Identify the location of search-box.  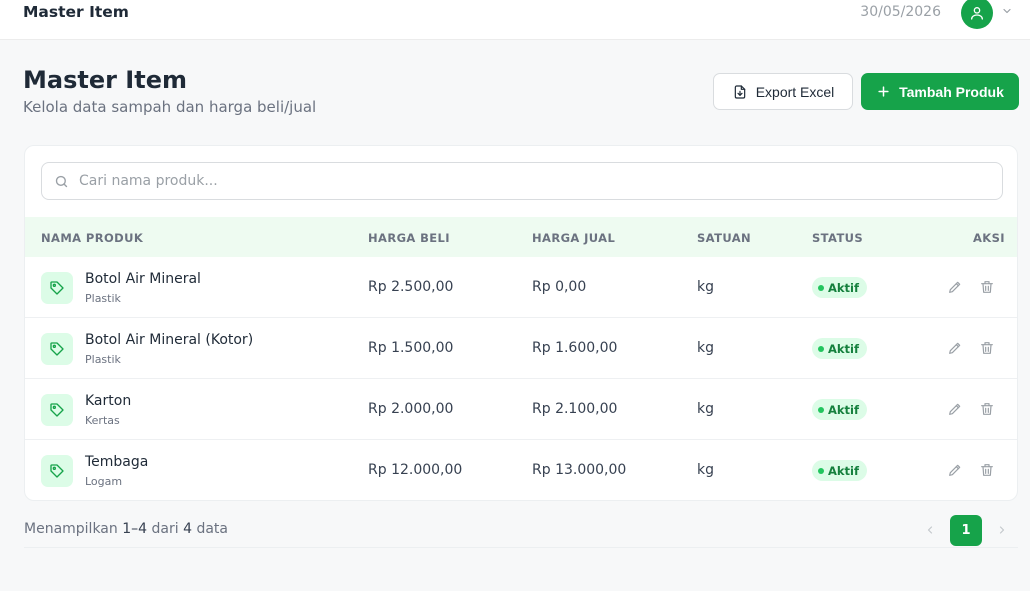
(522, 181).